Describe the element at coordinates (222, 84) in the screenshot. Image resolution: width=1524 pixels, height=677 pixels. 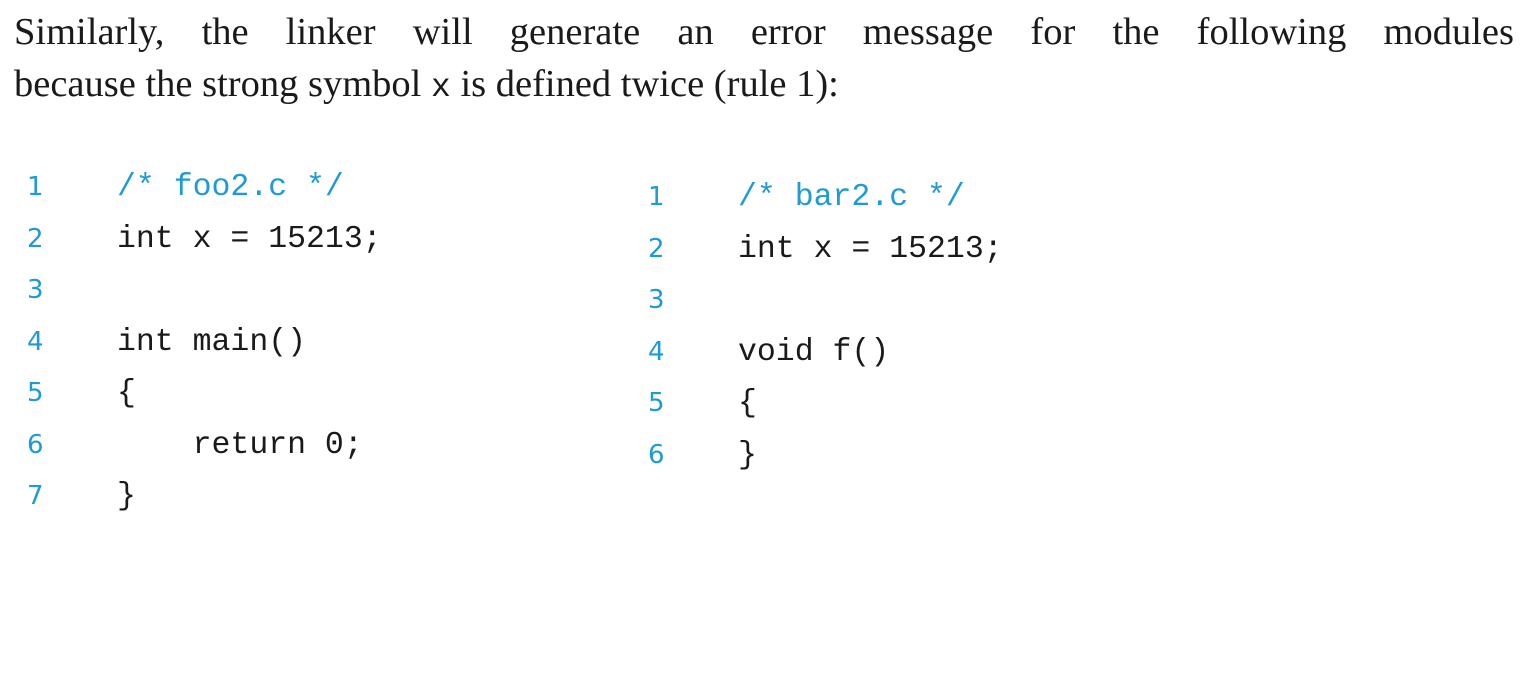
I see `paragraph-text: because the strong symbol` at that location.